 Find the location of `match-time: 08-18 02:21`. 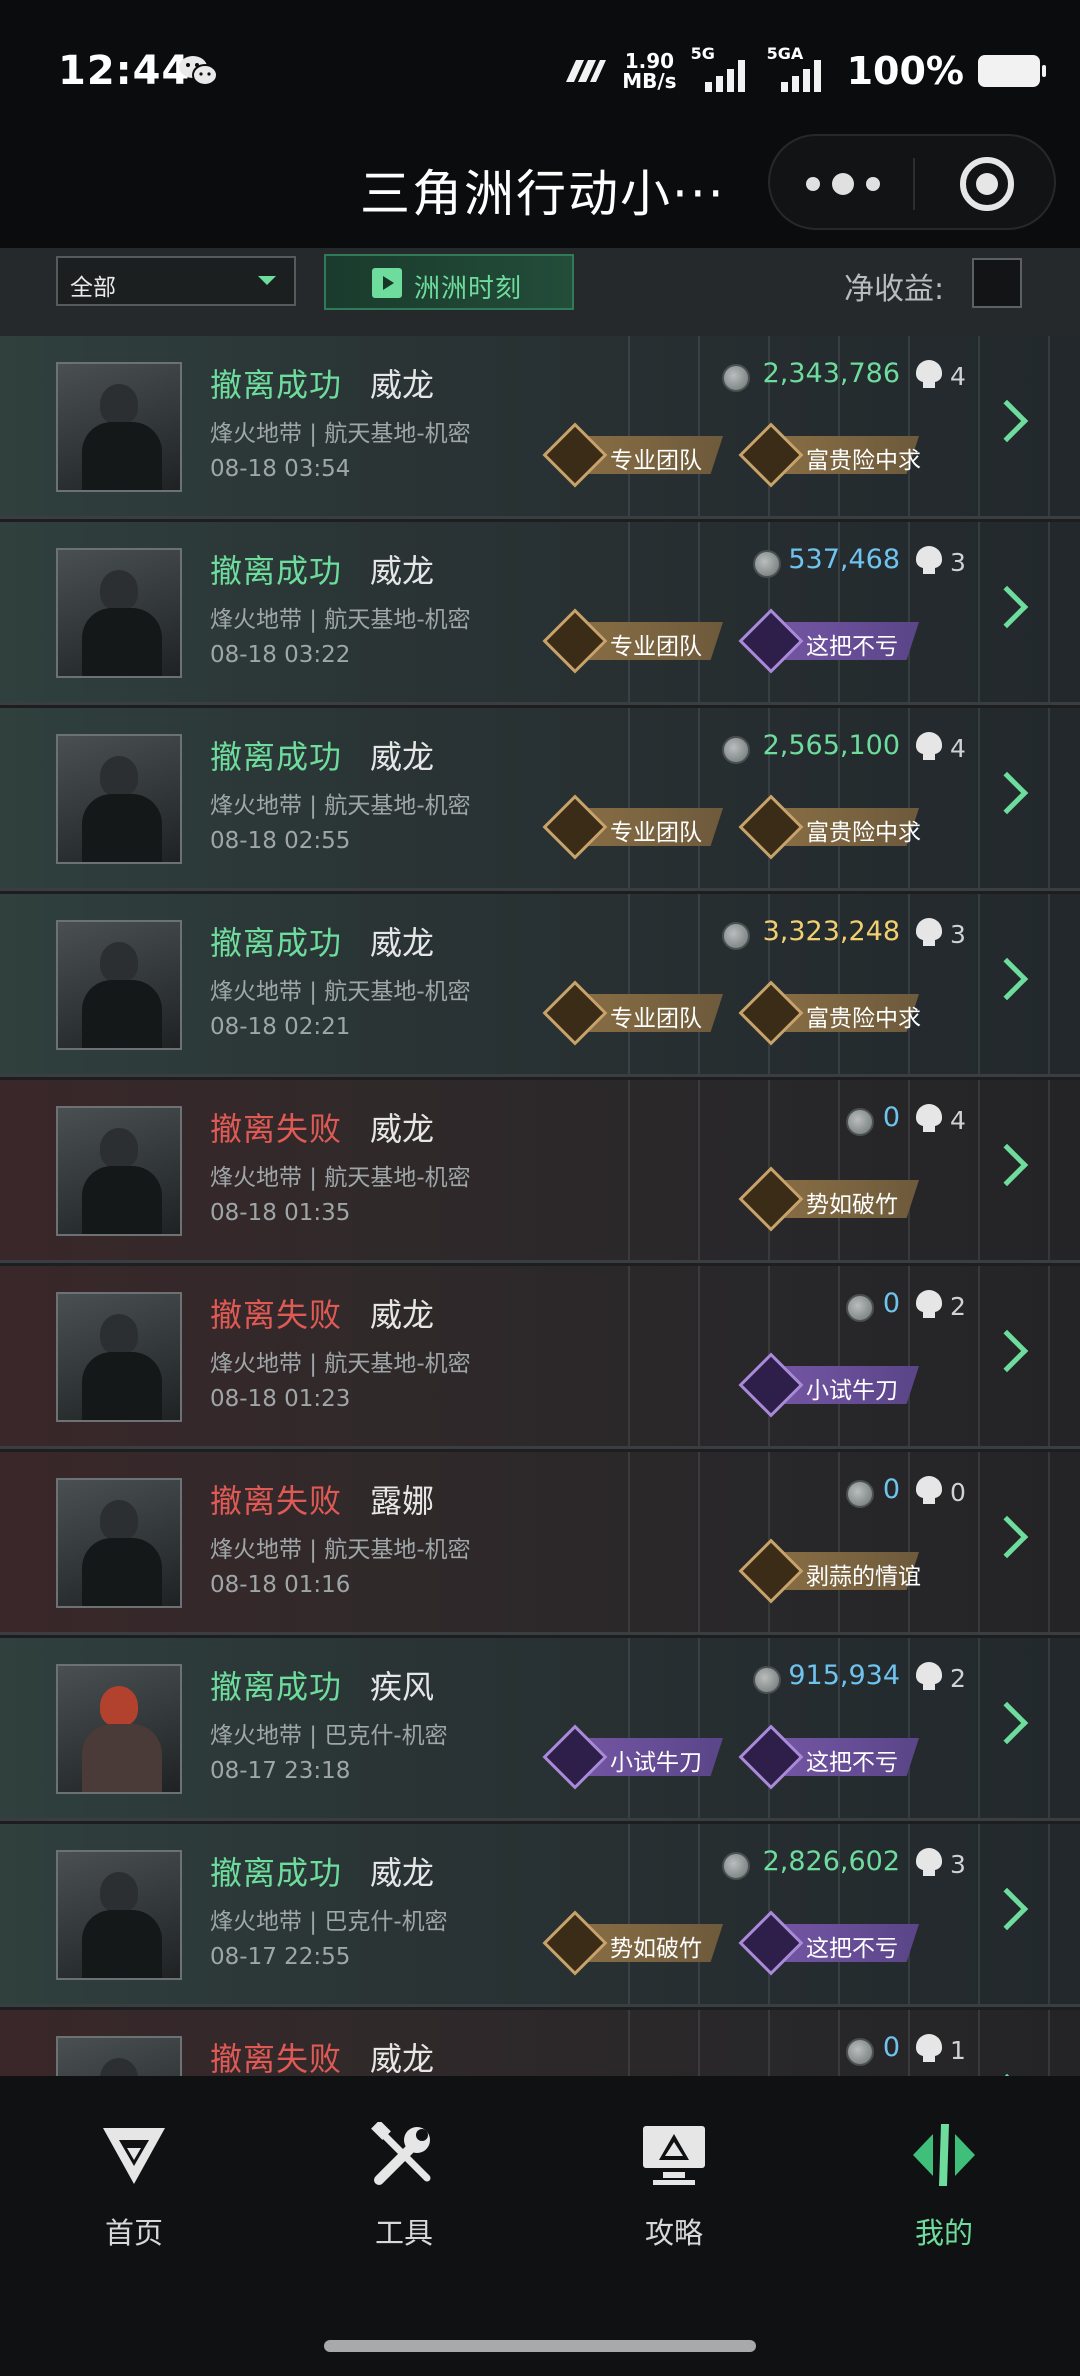

match-time: 08-18 02:21 is located at coordinates (280, 1027).